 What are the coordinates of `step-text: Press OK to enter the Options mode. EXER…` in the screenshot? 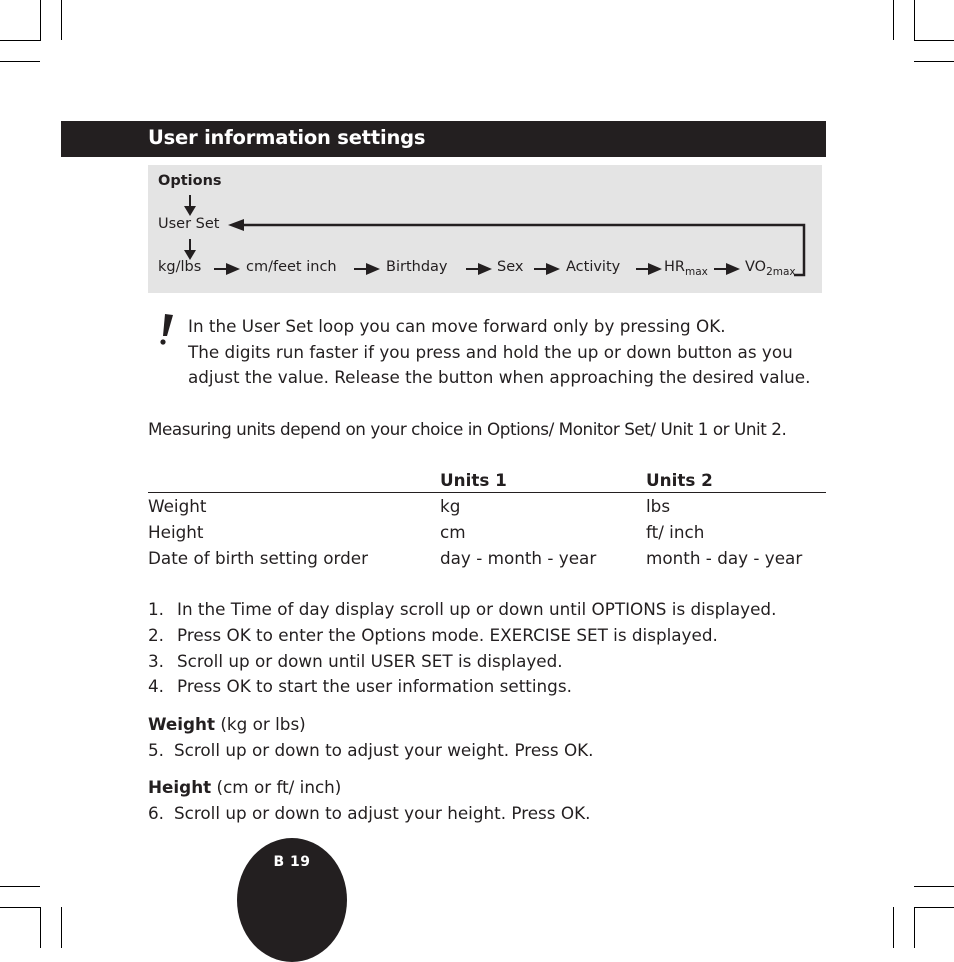 It's located at (447, 634).